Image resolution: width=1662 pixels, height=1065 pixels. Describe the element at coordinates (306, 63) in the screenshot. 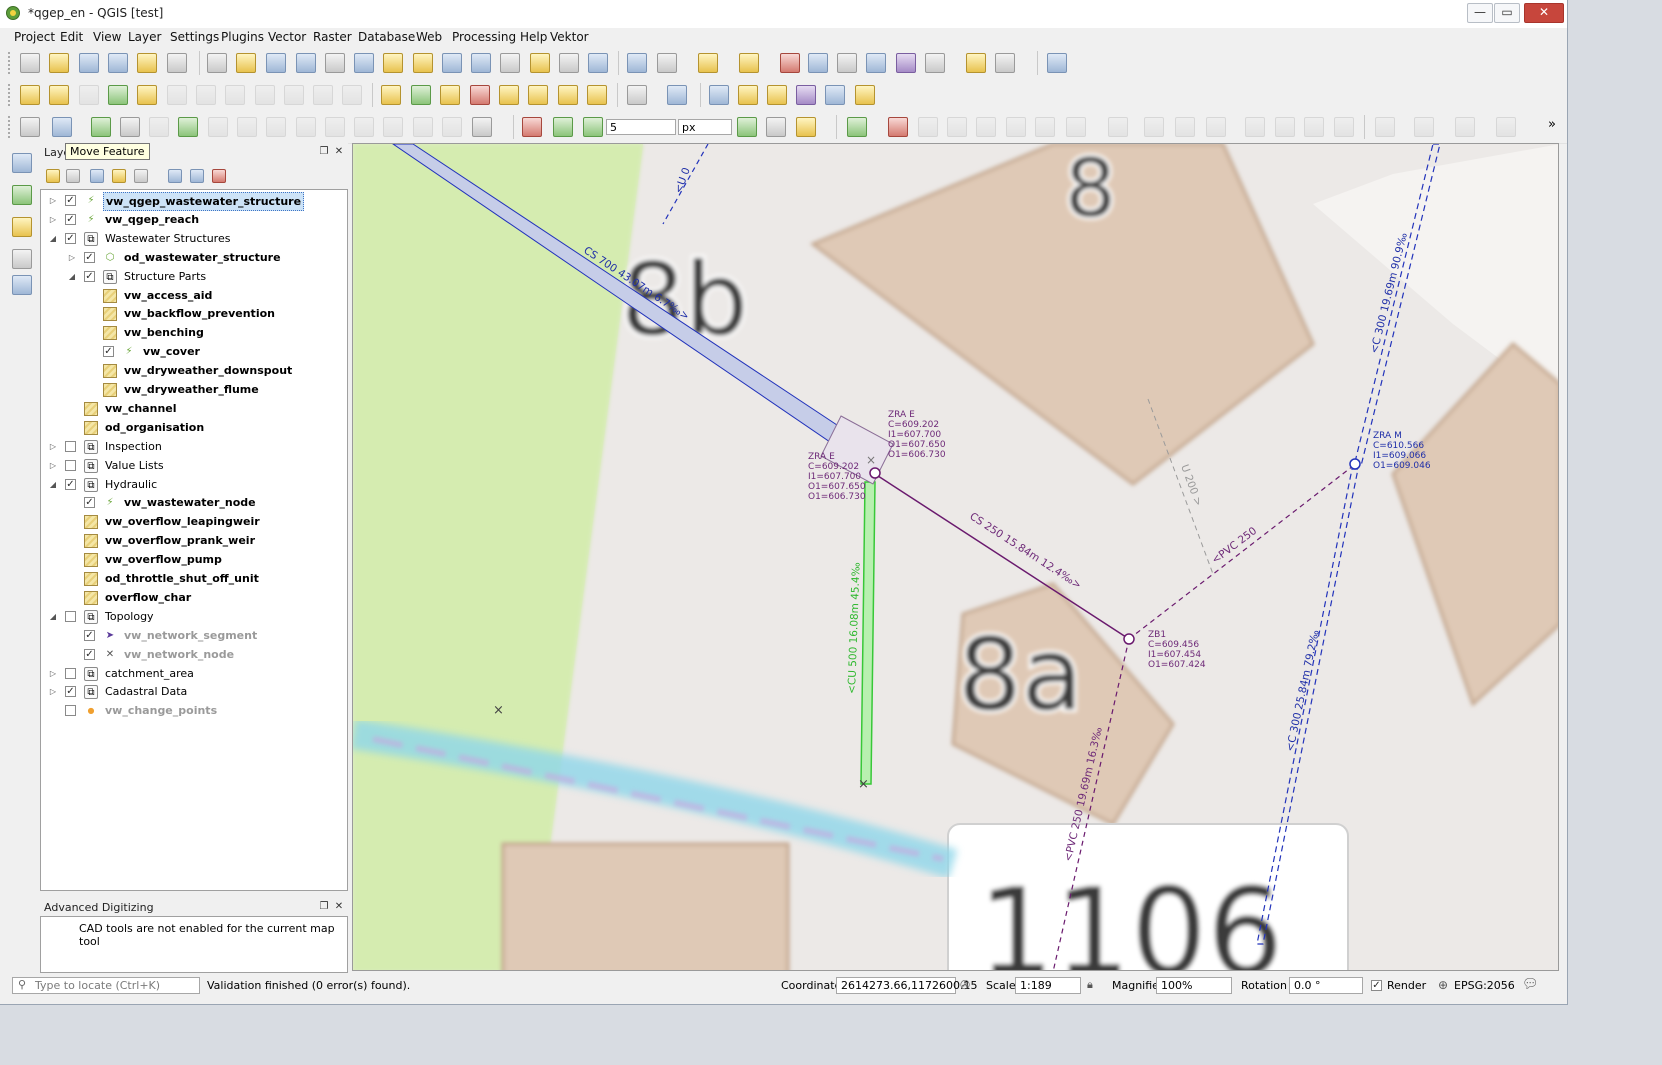

I see `zoom-out-icon` at that location.